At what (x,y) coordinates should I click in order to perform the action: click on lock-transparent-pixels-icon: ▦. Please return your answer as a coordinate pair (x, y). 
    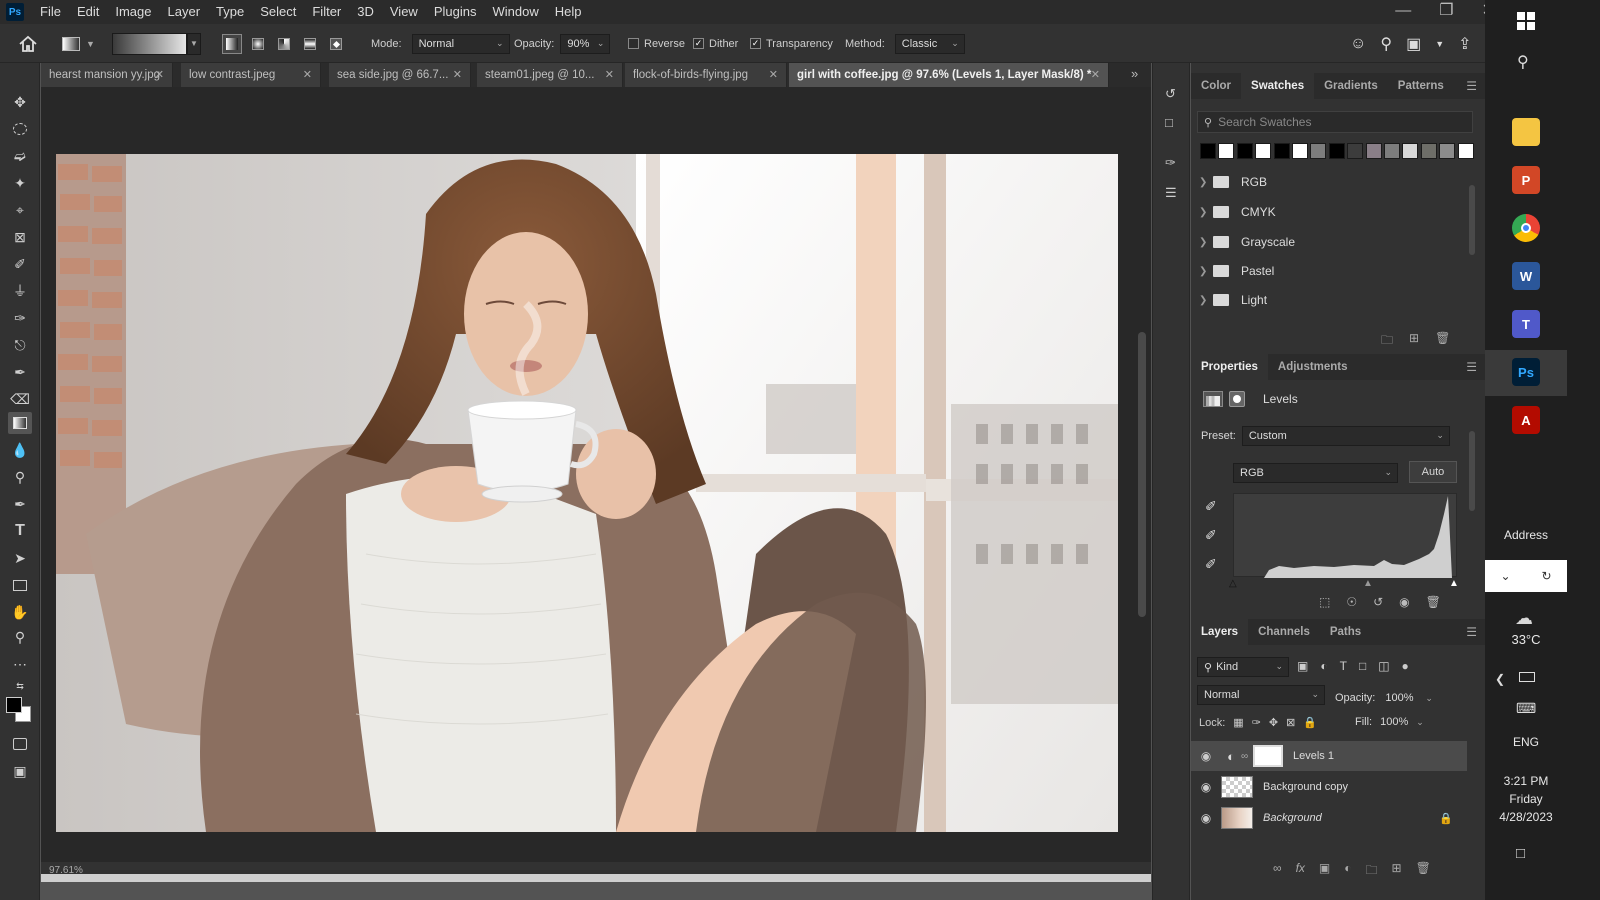
    Looking at the image, I should click on (1238, 722).